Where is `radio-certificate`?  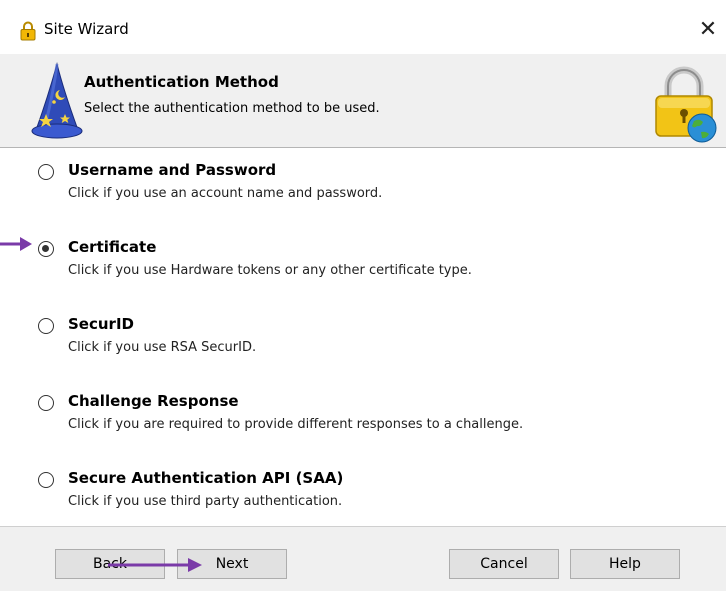 radio-certificate is located at coordinates (46, 249).